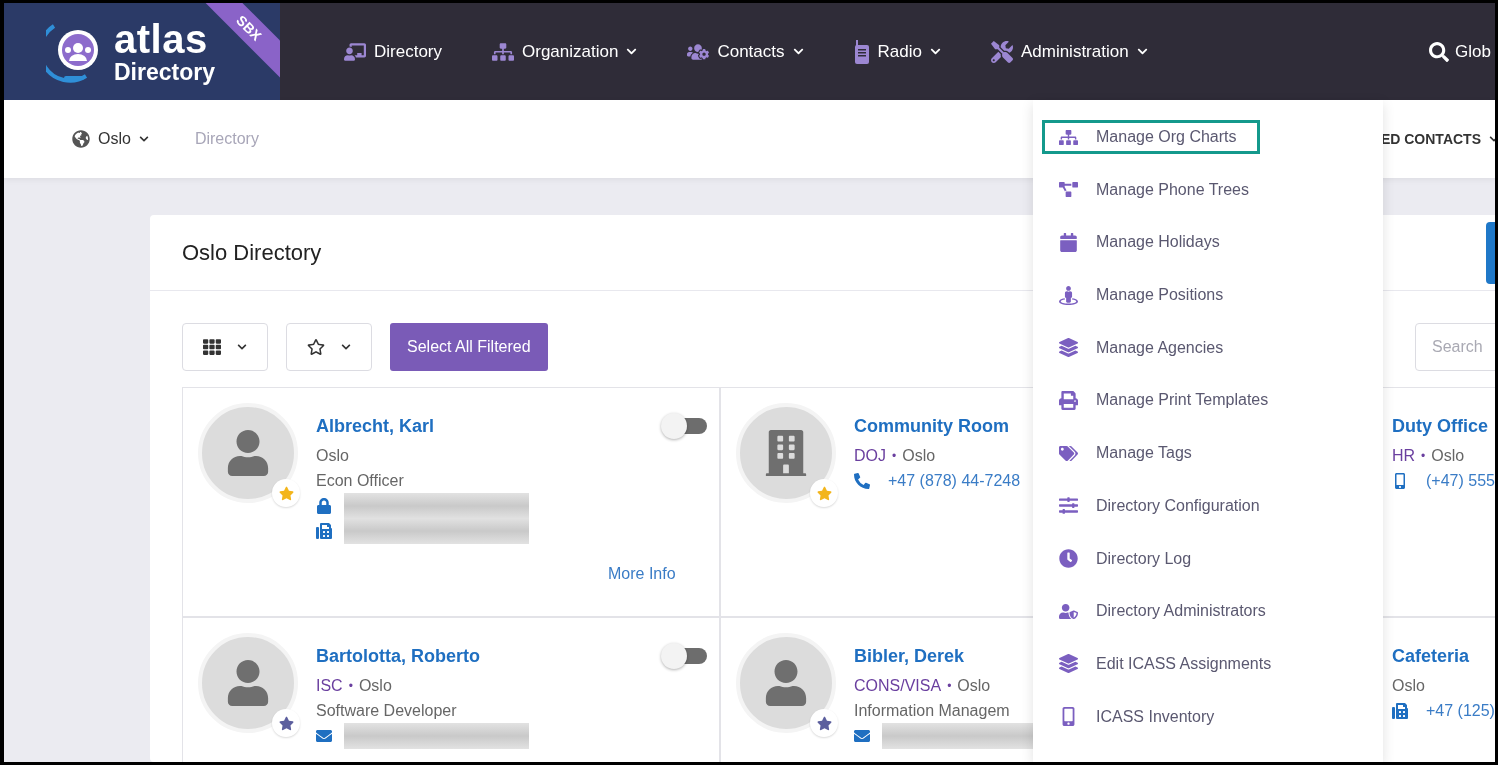 This screenshot has width=1498, height=765. I want to click on phone-icon, so click(862, 480).